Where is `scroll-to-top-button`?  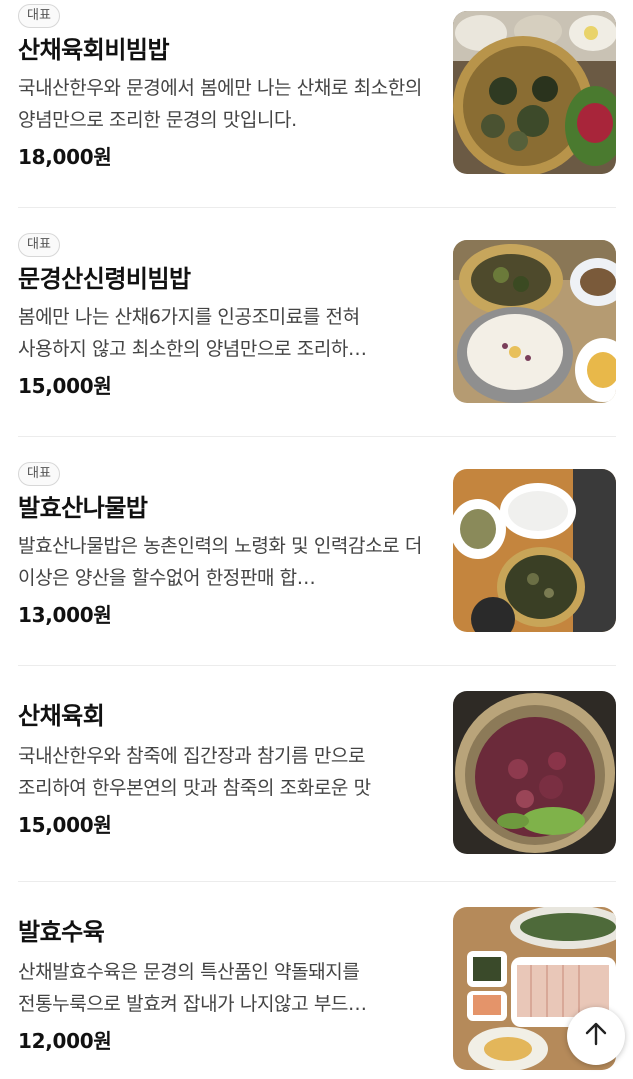
scroll-to-top-button is located at coordinates (596, 1036).